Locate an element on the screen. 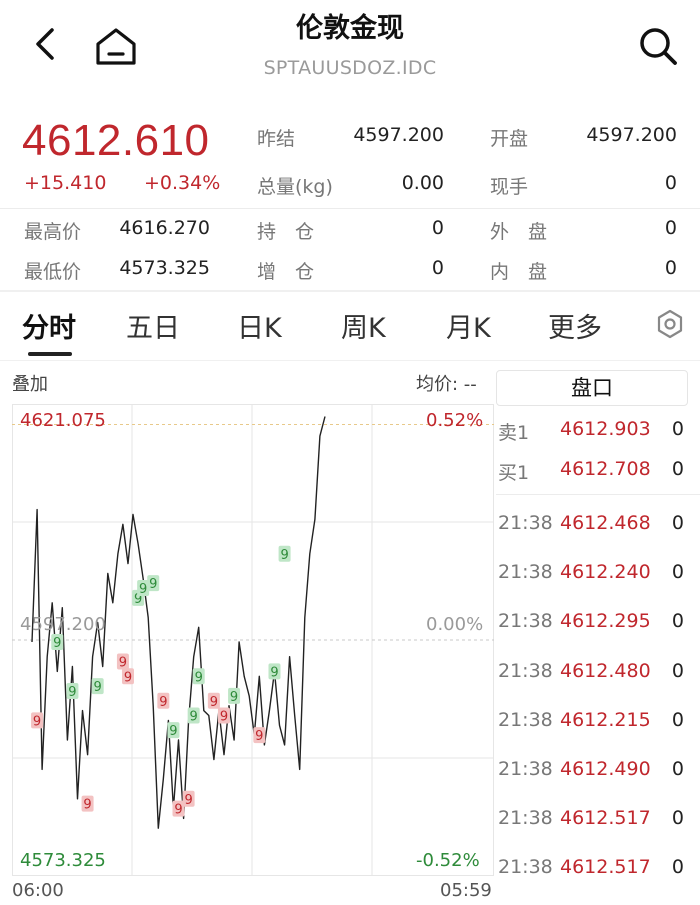  y-axis-ref-label: 4597.200 is located at coordinates (63, 624).